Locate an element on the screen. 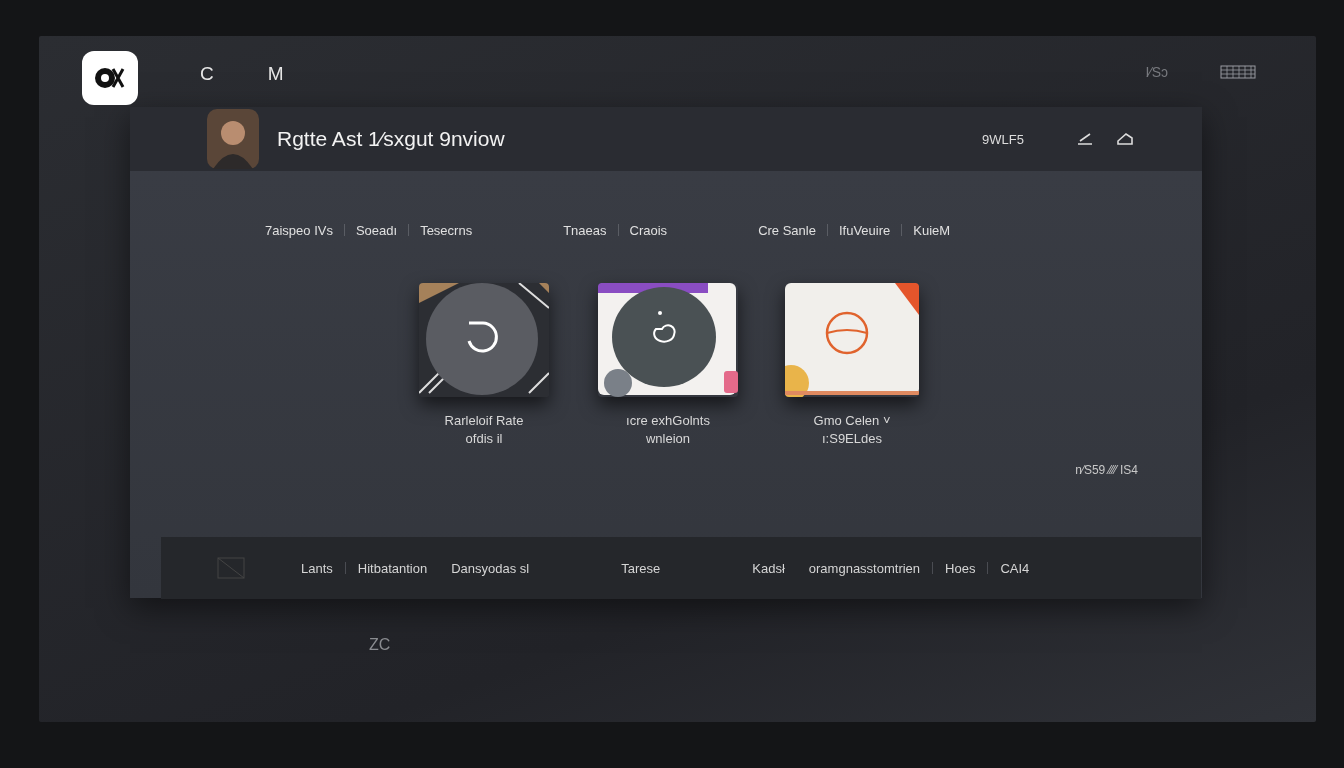 The height and width of the screenshot is (768, 1344). tab: Soeadı is located at coordinates (376, 230).